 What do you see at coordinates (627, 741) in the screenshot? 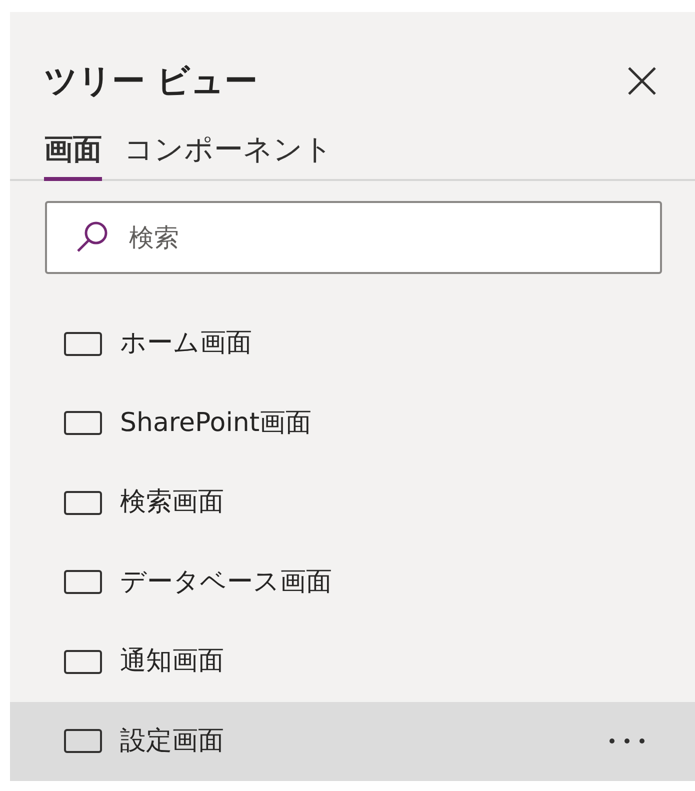
I see `more-icon` at bounding box center [627, 741].